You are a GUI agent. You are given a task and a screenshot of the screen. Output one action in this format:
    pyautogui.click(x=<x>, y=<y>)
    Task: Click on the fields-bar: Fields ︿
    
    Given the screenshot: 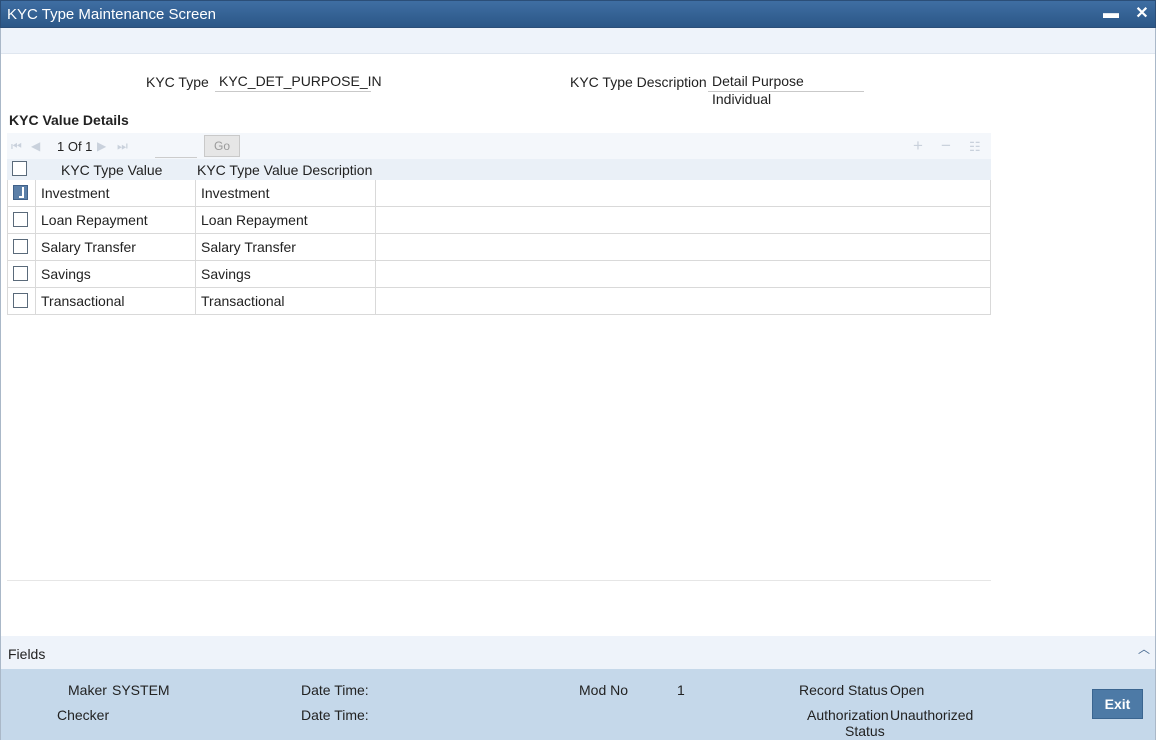 What is the action you would take?
    pyautogui.click(x=578, y=652)
    